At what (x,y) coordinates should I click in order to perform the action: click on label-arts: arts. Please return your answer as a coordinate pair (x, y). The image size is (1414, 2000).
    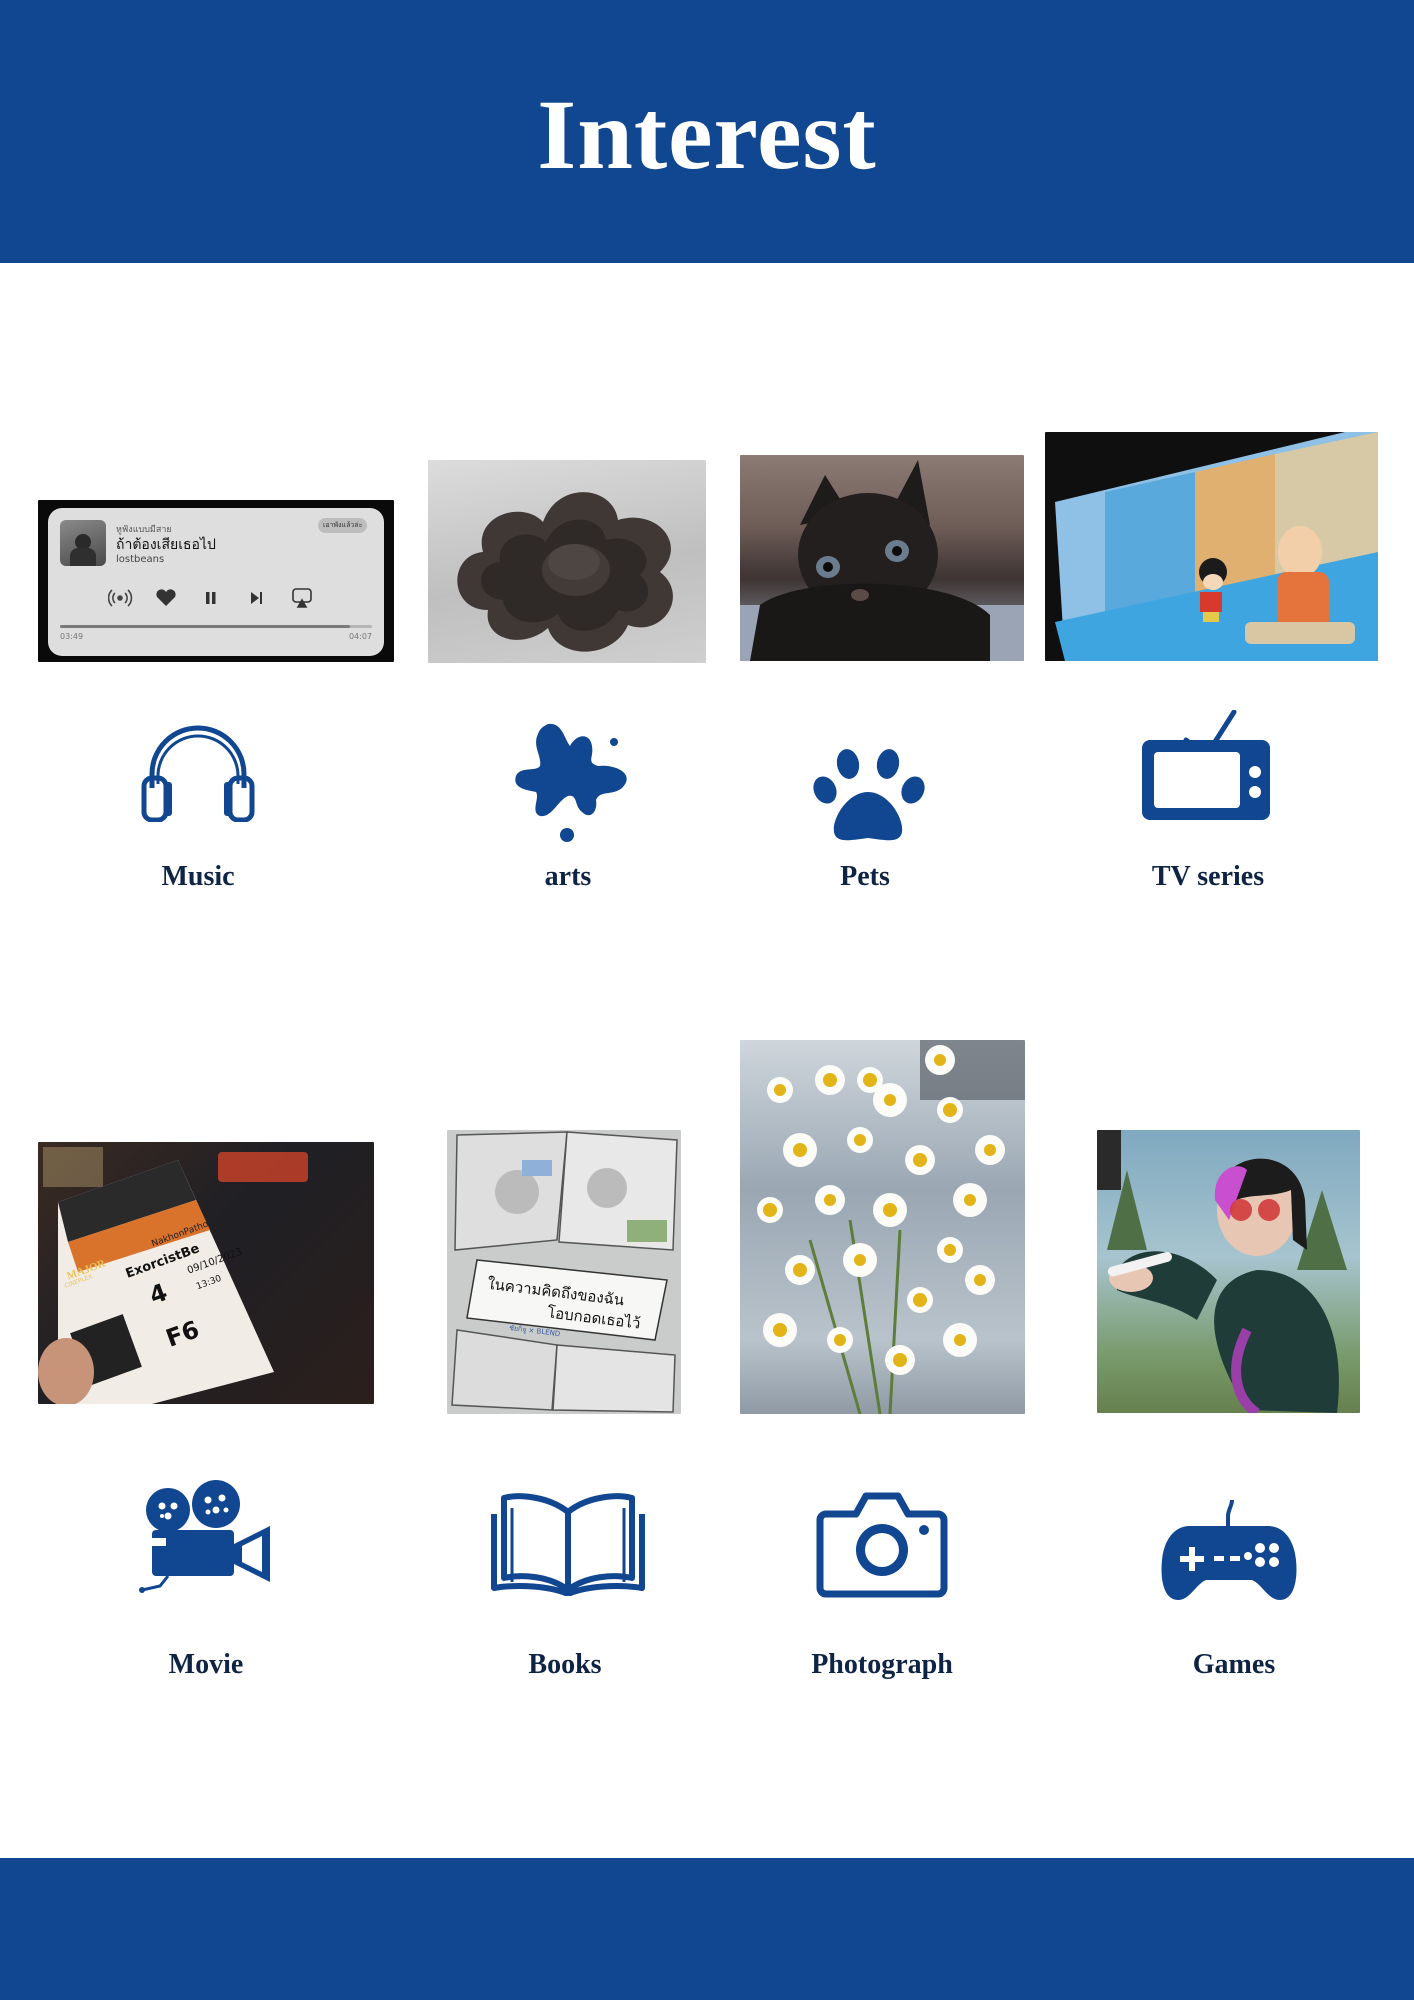
    Looking at the image, I should click on (568, 876).